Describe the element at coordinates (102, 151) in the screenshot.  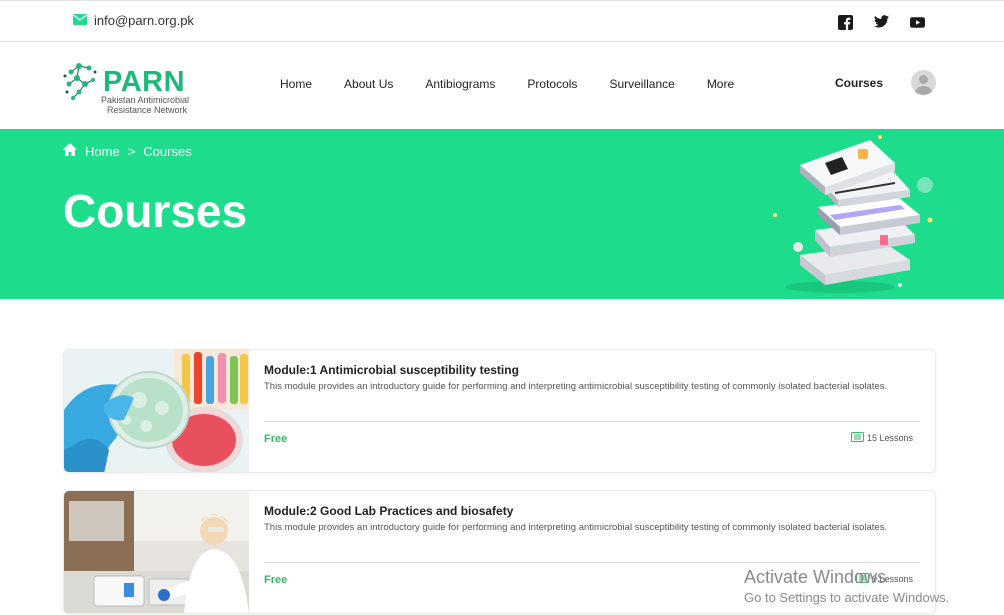
I see `breadcrumb-home: Home` at that location.